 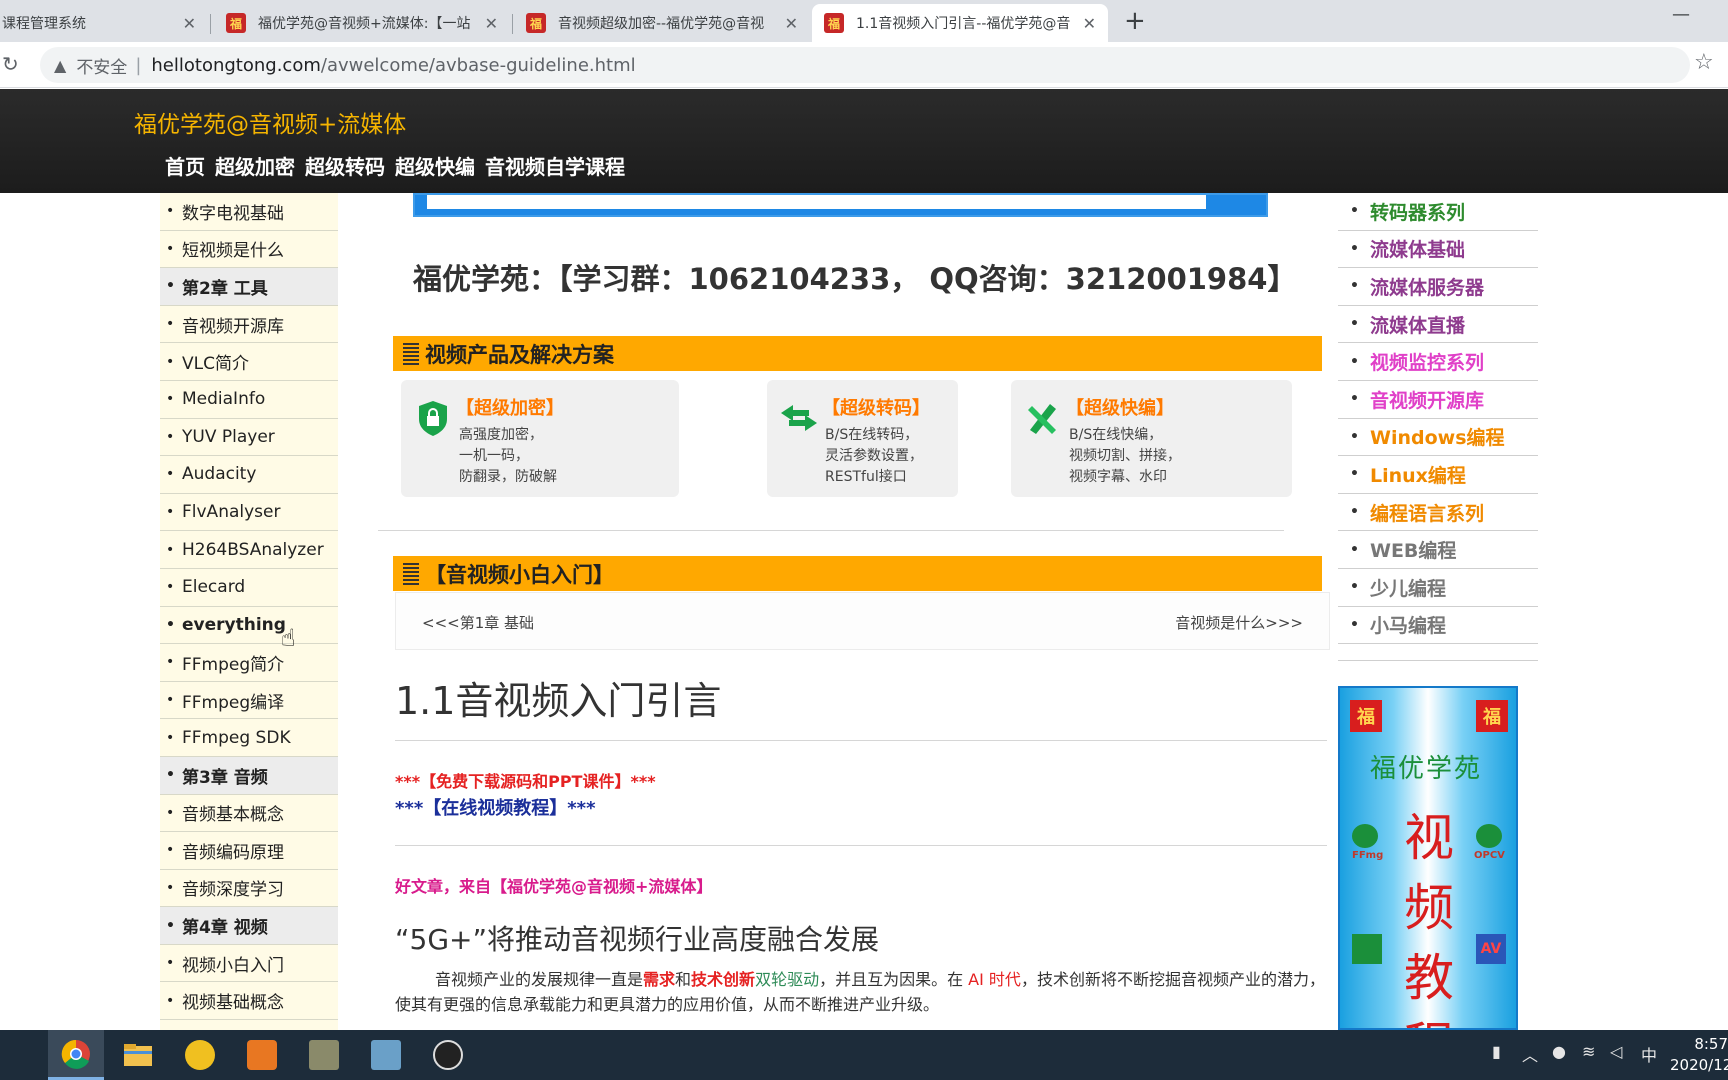 I want to click on right-sidebar-link: • 流媒体服务器, so click(x=1438, y=287).